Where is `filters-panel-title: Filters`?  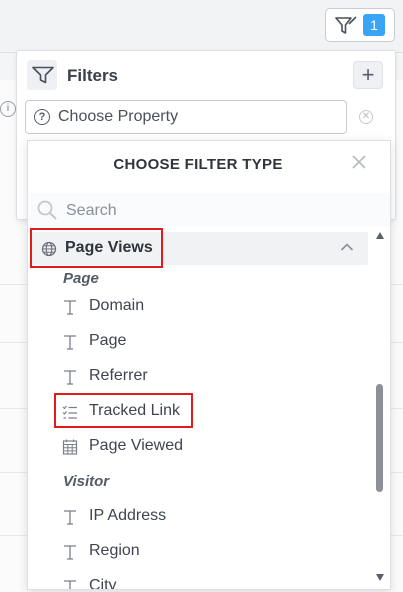
filters-panel-title: Filters is located at coordinates (93, 75).